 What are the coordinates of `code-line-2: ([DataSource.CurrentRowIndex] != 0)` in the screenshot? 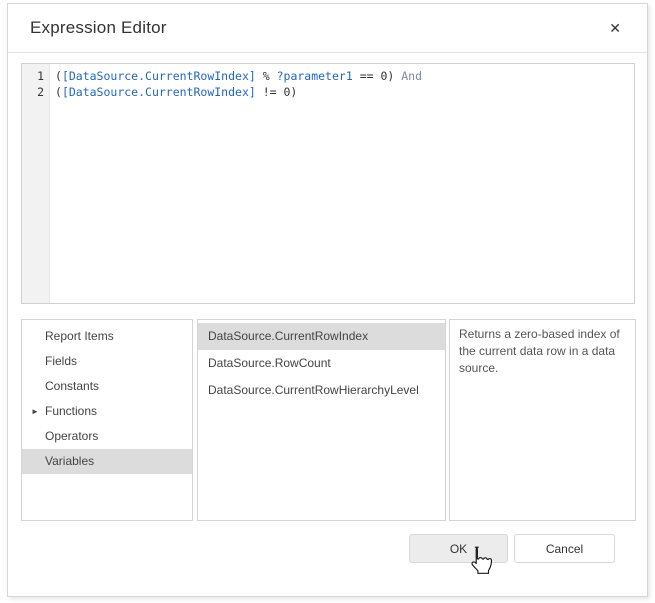 It's located at (344, 92).